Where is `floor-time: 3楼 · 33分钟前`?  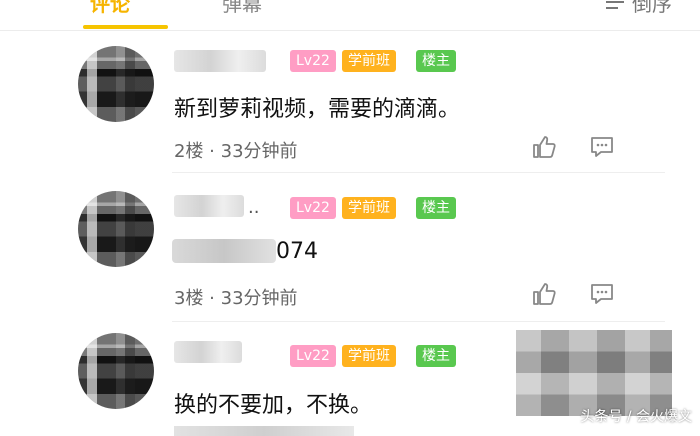
floor-time: 3楼 · 33分钟前 is located at coordinates (236, 298).